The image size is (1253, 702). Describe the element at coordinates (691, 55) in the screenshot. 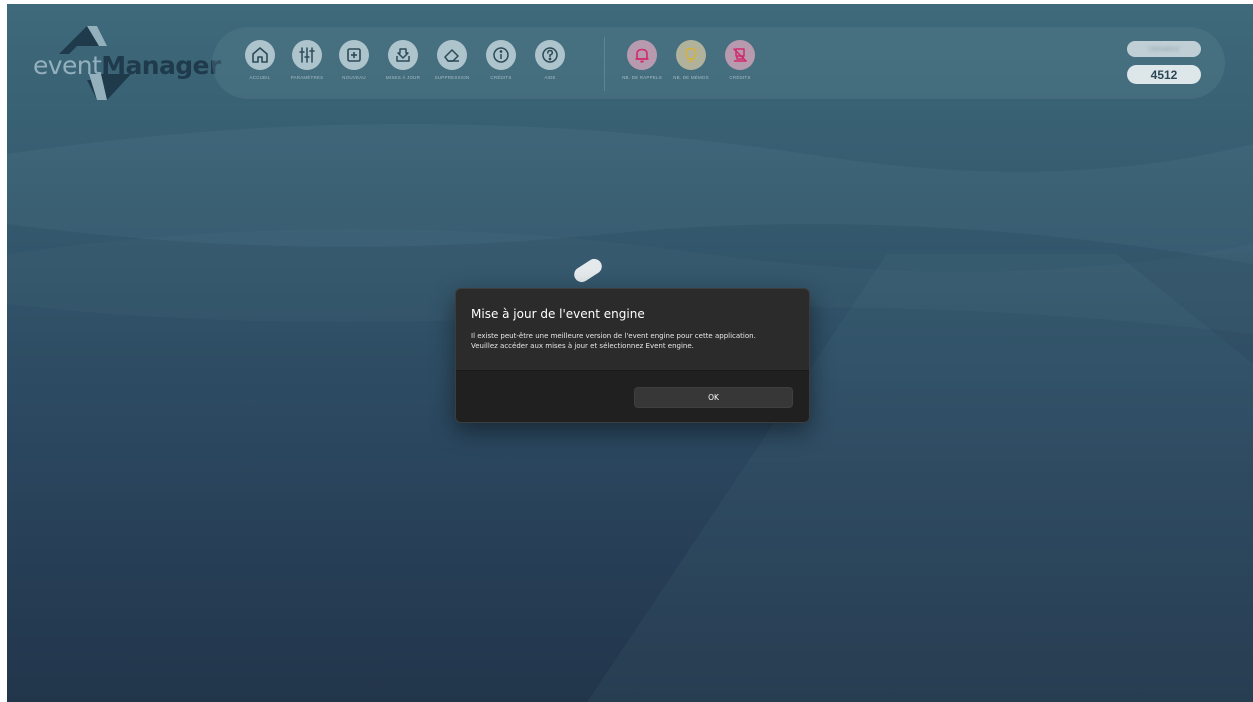

I see `lightbulb-icon` at that location.